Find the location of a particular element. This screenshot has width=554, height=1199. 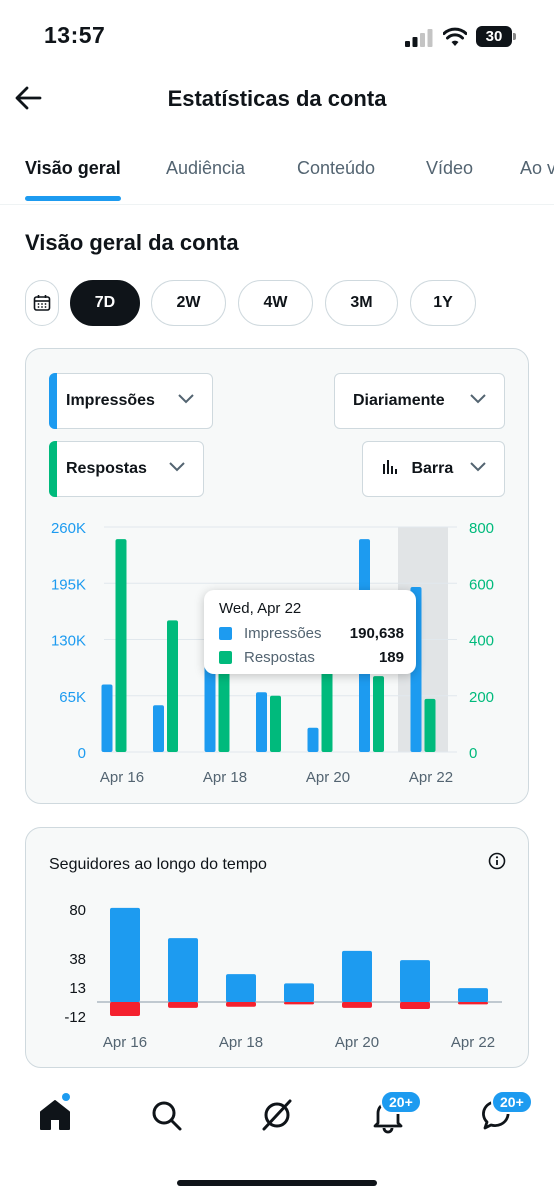

unread-dot is located at coordinates (66, 1097).